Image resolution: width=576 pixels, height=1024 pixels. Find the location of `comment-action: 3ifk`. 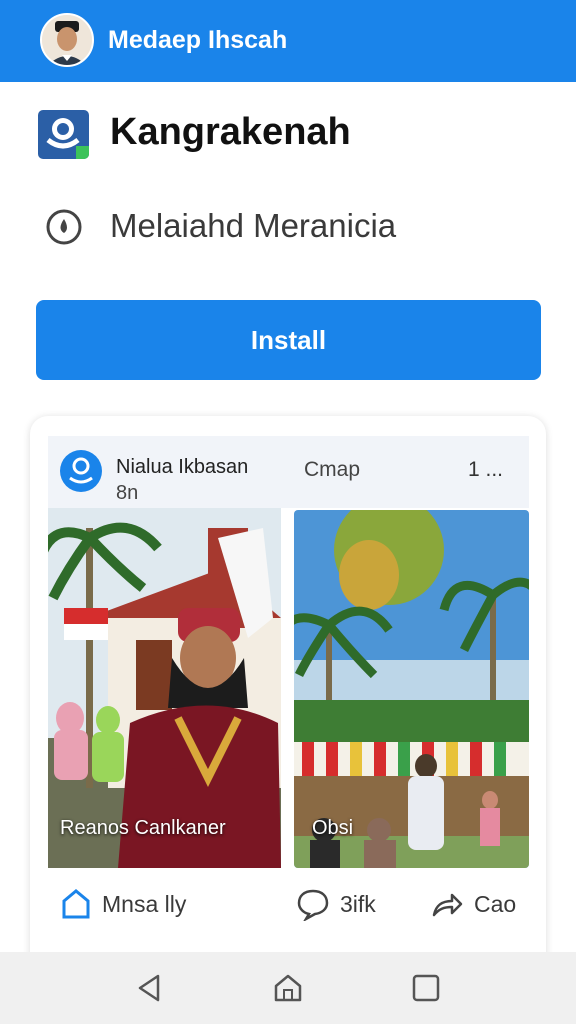

comment-action: 3ifk is located at coordinates (336, 904).